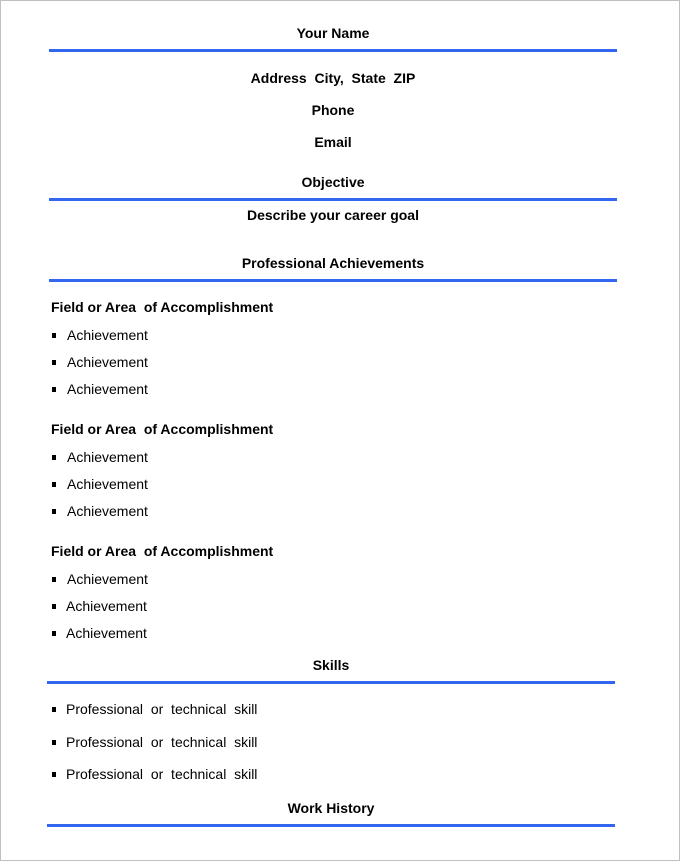  What do you see at coordinates (331, 665) in the screenshot?
I see `skills-heading: Skills` at bounding box center [331, 665].